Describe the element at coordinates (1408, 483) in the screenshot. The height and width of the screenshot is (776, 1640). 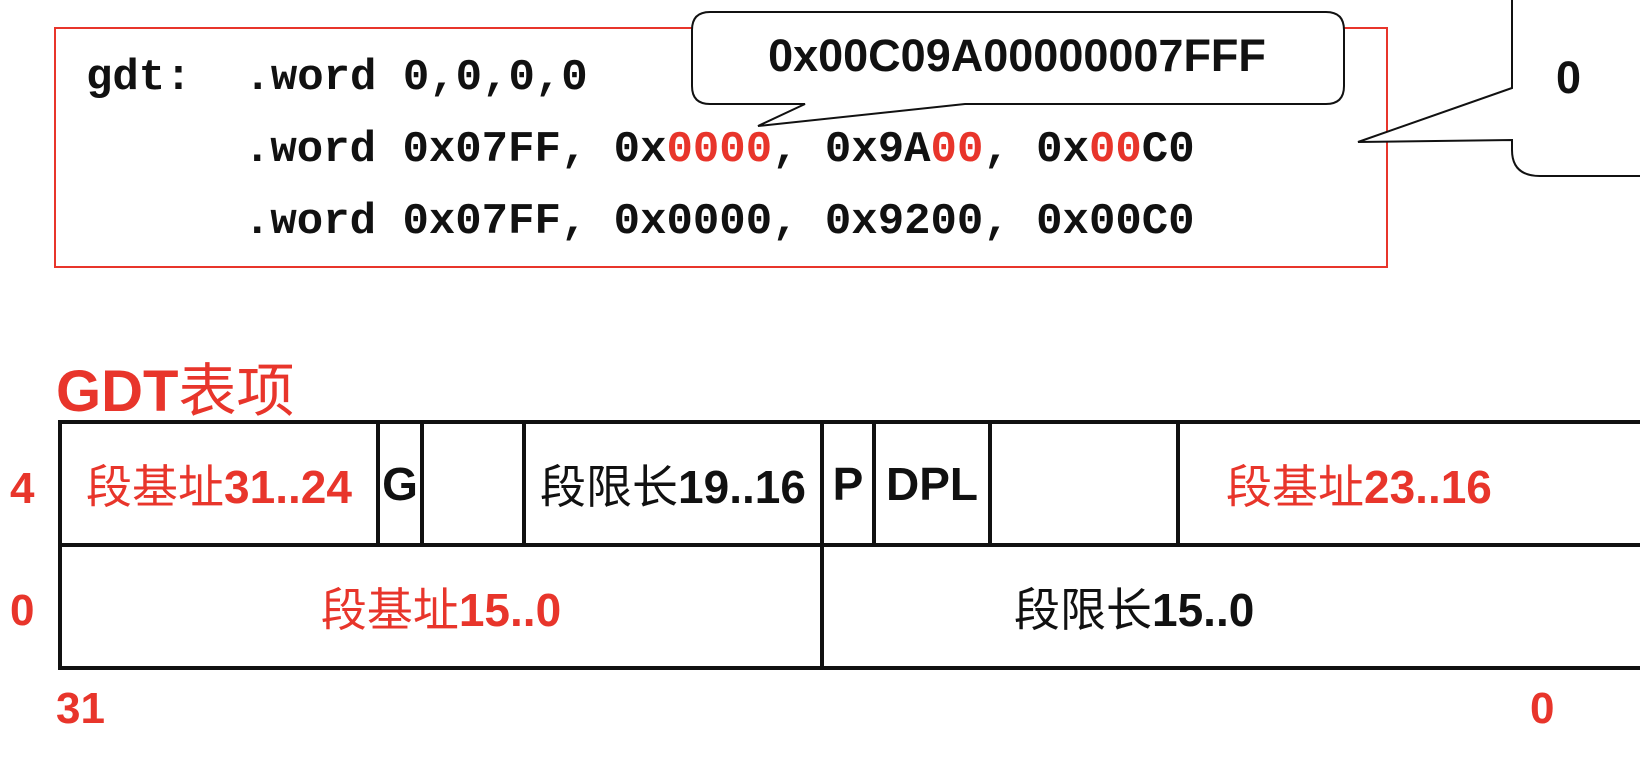
I see `cell-base-23-16: 段基址23..16` at that location.